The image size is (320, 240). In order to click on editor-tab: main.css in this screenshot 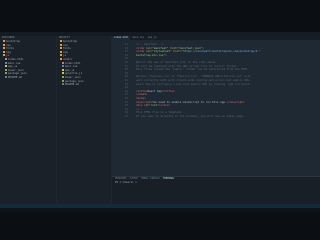, I will do `click(138, 38)`.